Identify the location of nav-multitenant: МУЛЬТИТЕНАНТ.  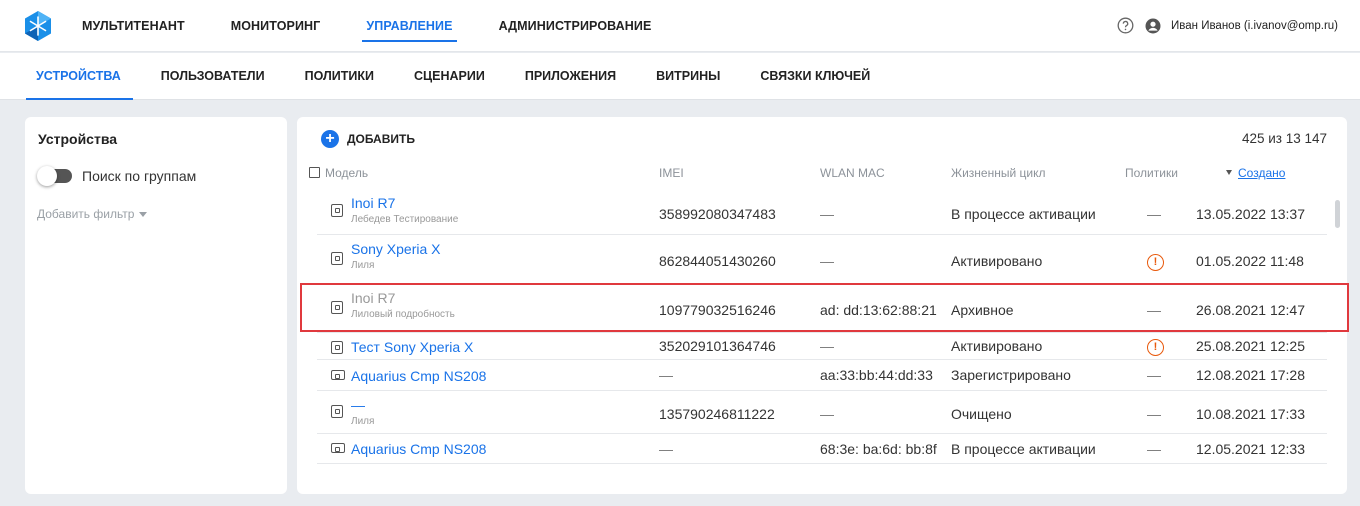
(133, 26).